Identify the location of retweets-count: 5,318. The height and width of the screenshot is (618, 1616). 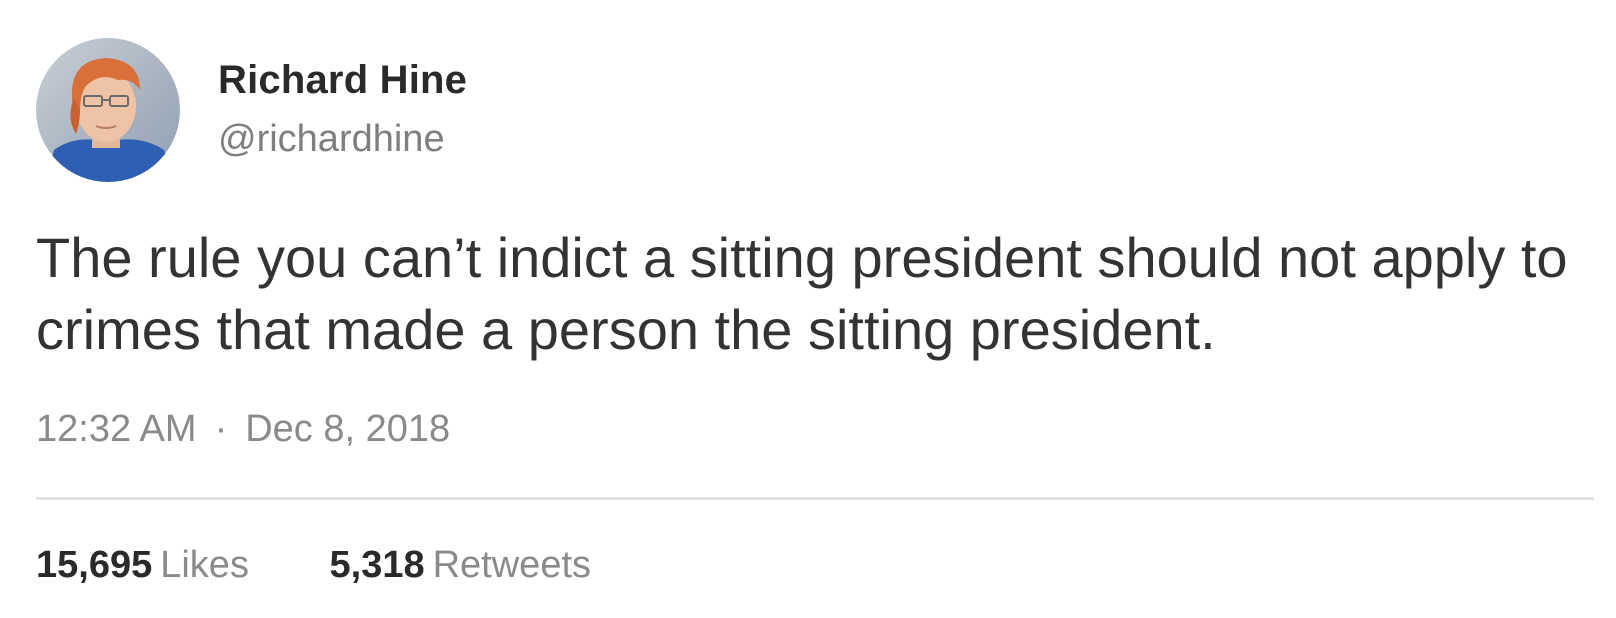
(377, 565).